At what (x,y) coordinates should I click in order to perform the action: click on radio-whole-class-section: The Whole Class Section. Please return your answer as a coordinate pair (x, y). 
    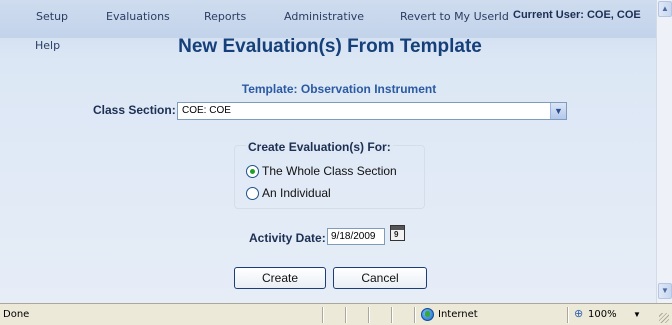
    Looking at the image, I should click on (321, 171).